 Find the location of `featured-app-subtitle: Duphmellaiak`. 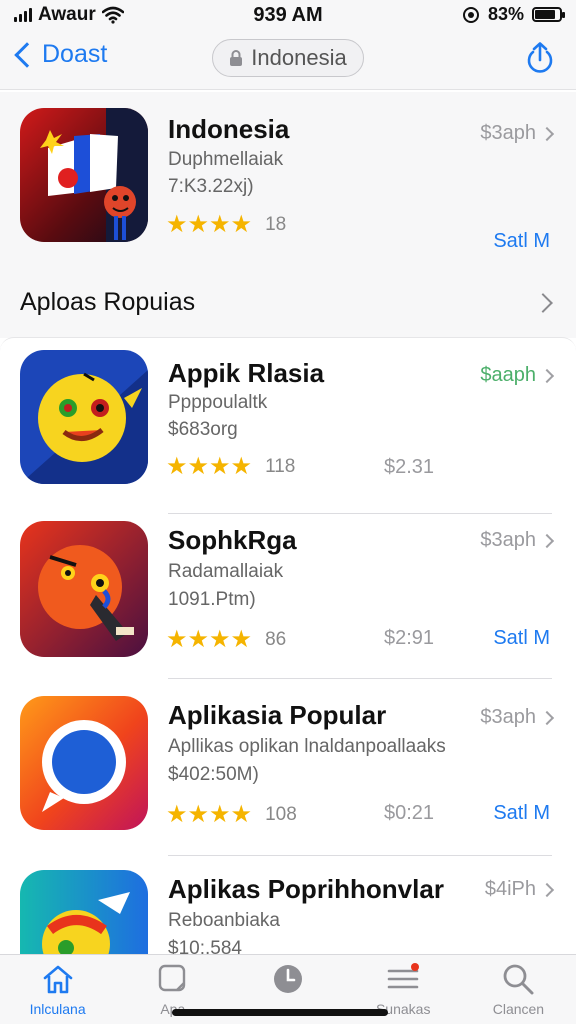

featured-app-subtitle: Duphmellaiak is located at coordinates (226, 159).